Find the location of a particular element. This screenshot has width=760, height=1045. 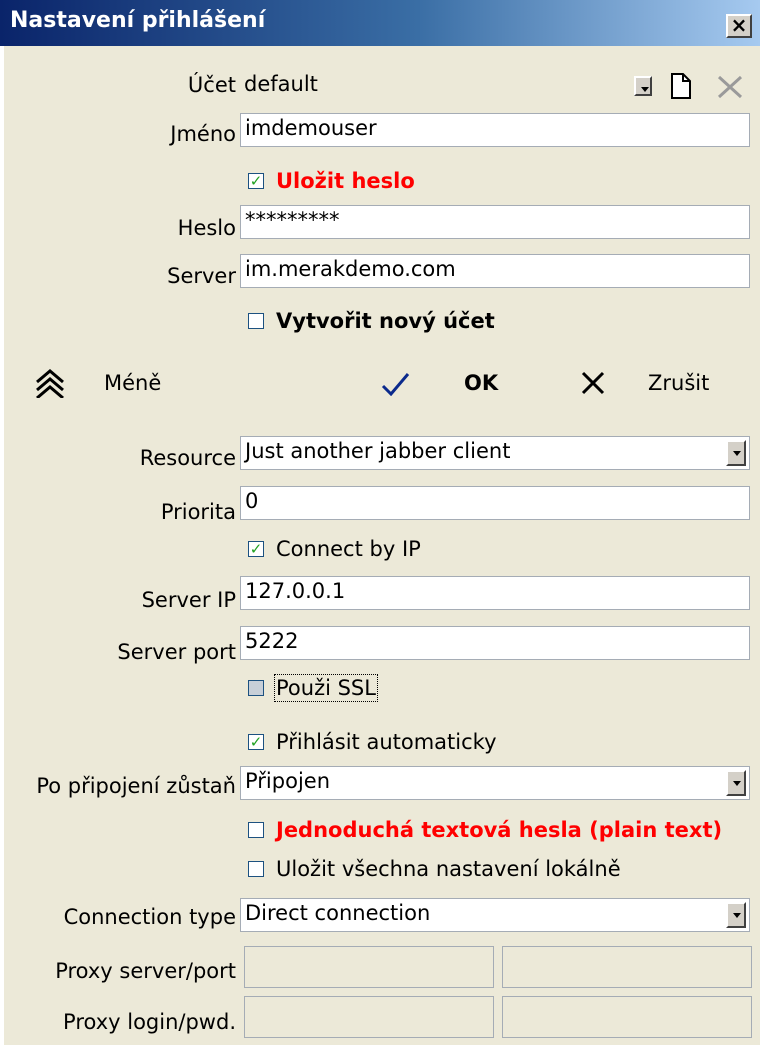

proxy-pwd-field is located at coordinates (627, 1017).